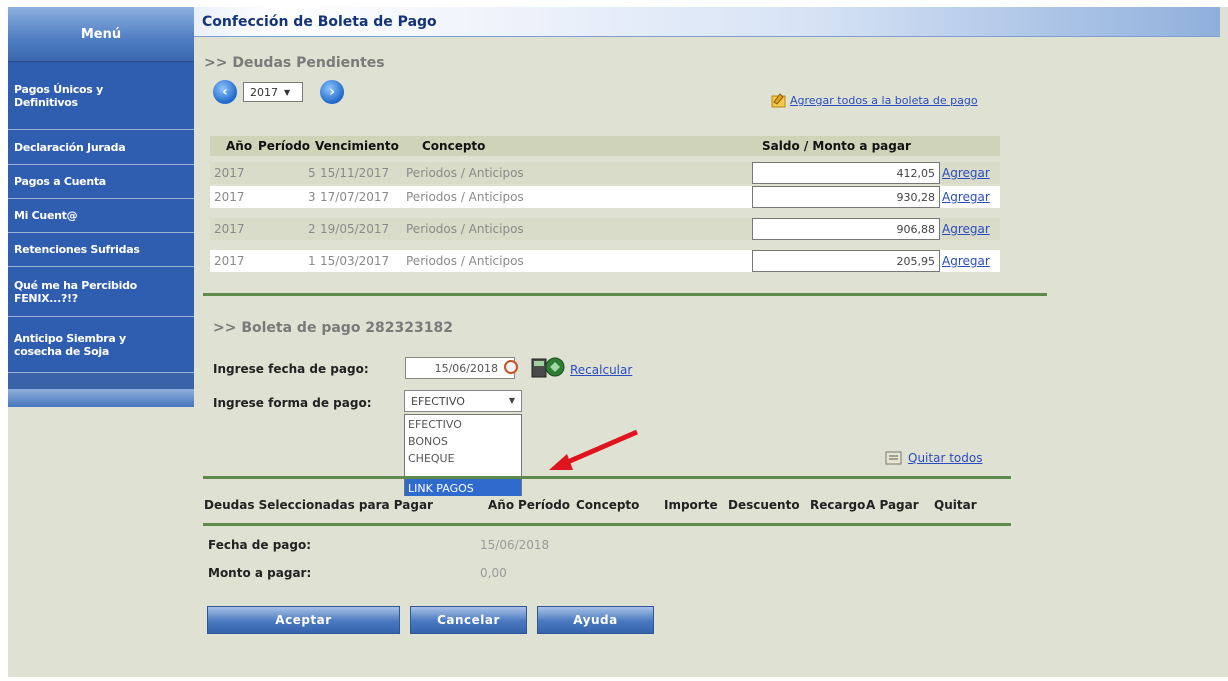 This screenshot has width=1228, height=681. What do you see at coordinates (332, 92) in the screenshot?
I see `next-year-arrow-icon: ›` at bounding box center [332, 92].